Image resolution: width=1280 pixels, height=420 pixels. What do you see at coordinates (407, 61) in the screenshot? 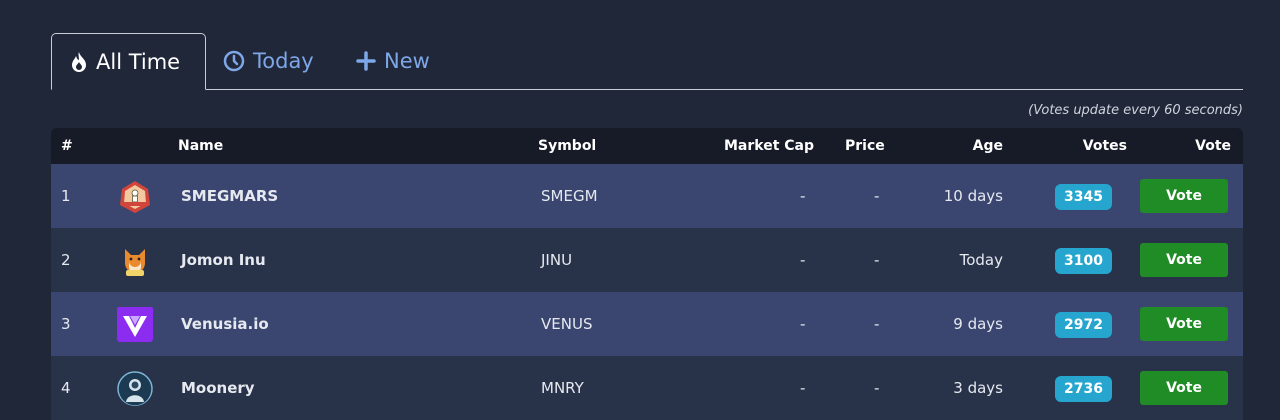
I see `tab-label: New` at bounding box center [407, 61].